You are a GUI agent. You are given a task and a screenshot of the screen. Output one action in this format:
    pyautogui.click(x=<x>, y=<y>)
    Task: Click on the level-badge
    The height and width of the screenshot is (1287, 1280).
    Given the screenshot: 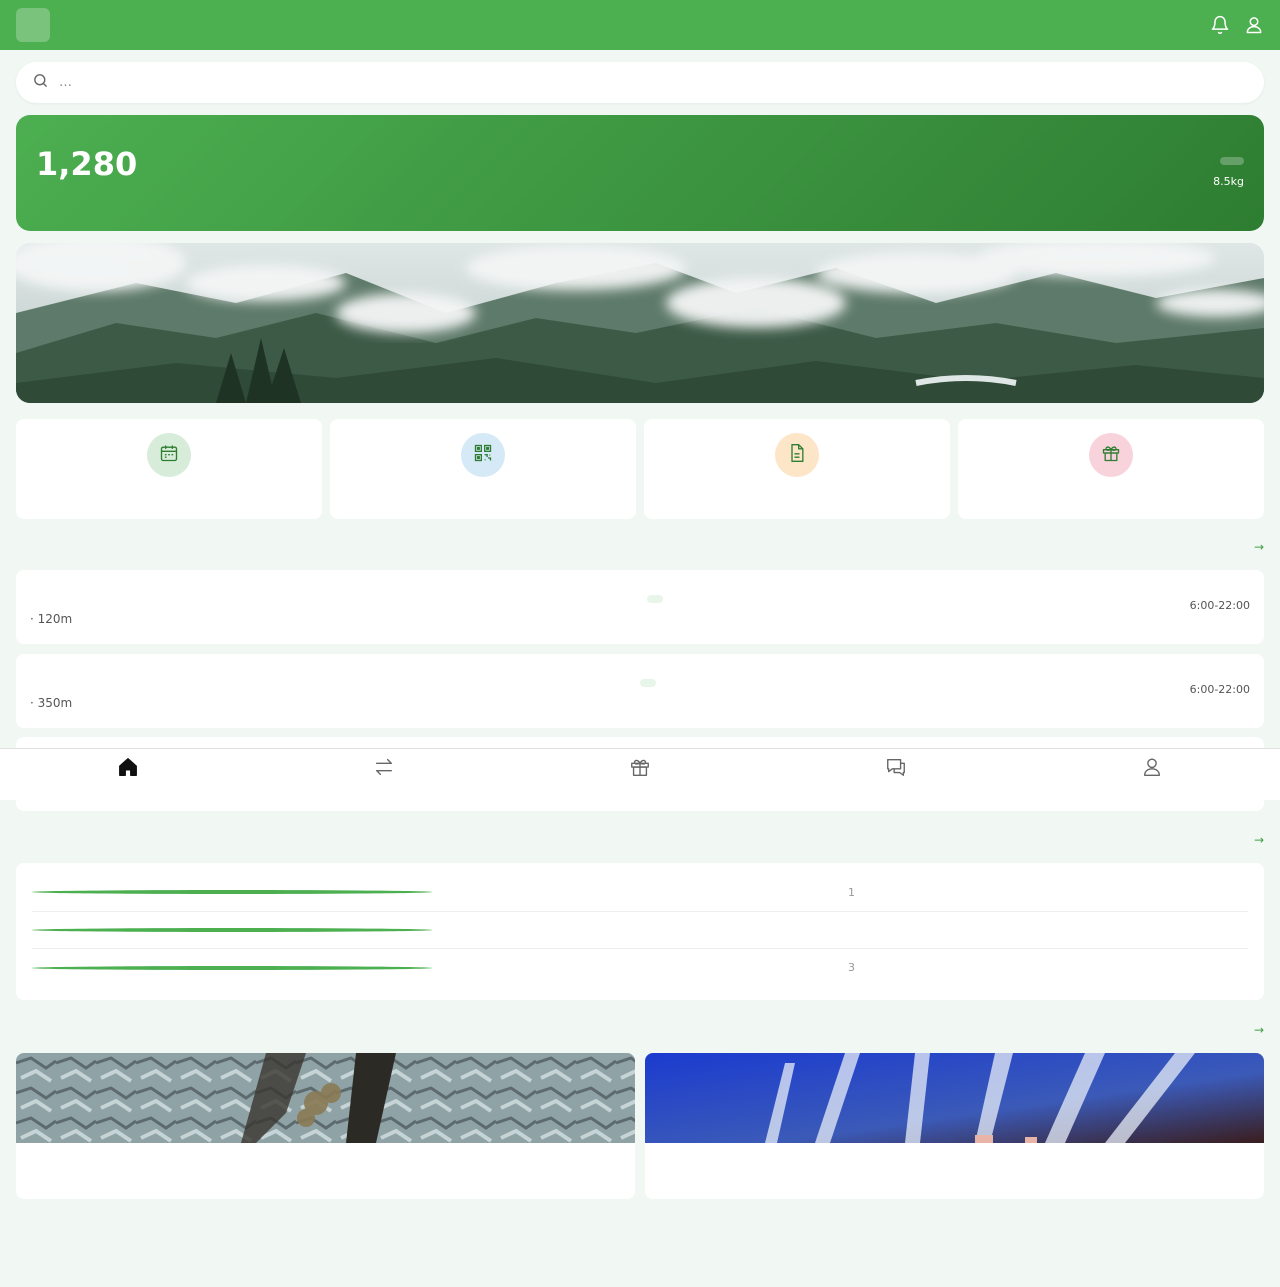 What is the action you would take?
    pyautogui.click(x=1232, y=161)
    